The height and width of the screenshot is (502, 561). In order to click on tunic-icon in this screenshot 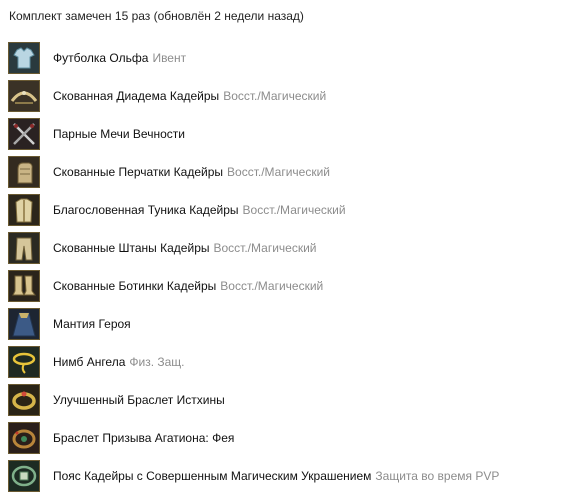, I will do `click(24, 210)`.